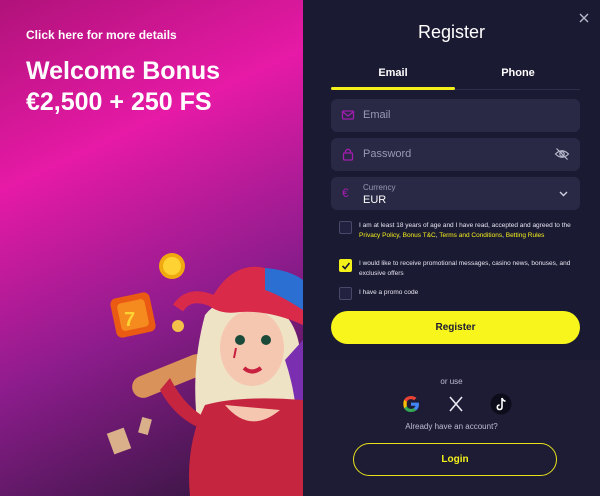  Describe the element at coordinates (348, 154) in the screenshot. I see `lock-icon` at that location.